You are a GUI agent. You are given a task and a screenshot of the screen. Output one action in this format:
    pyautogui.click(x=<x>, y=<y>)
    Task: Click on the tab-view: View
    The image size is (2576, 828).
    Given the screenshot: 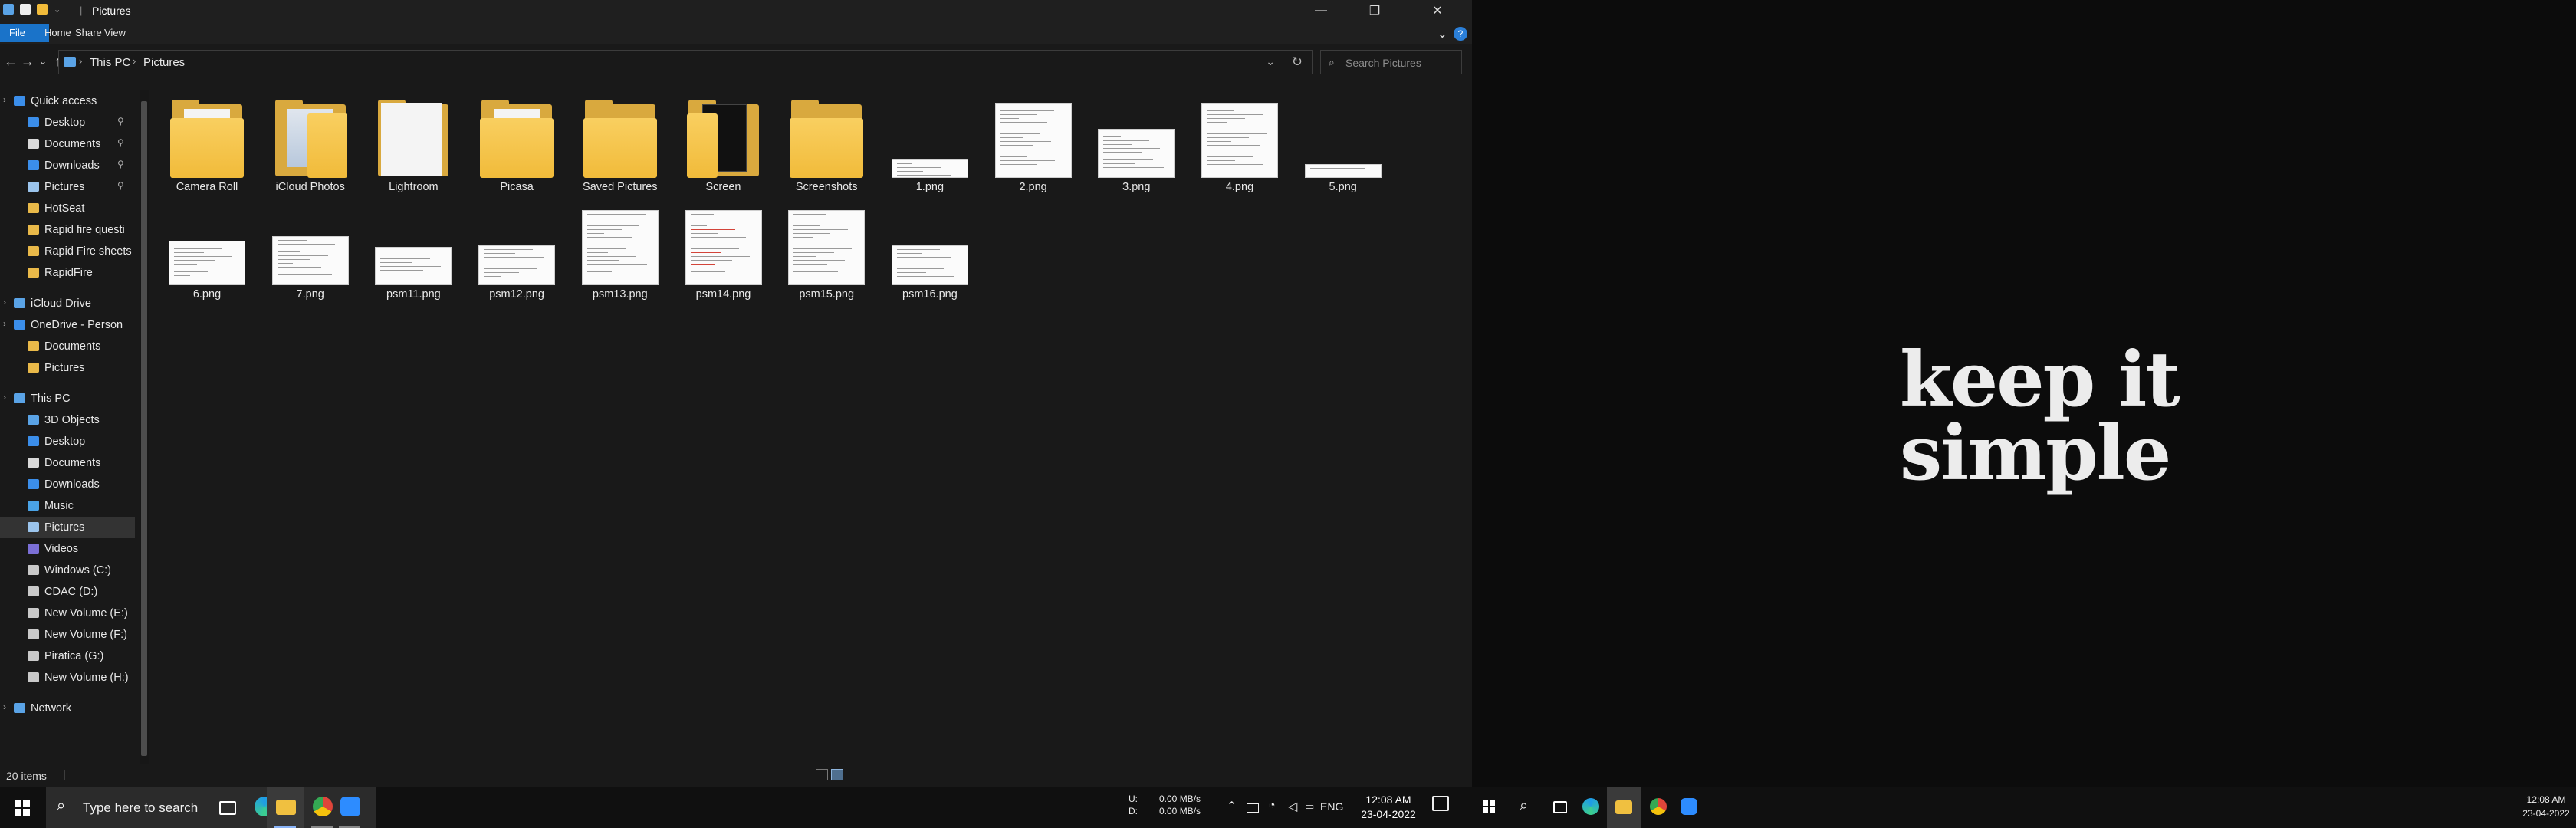 What is the action you would take?
    pyautogui.click(x=115, y=33)
    